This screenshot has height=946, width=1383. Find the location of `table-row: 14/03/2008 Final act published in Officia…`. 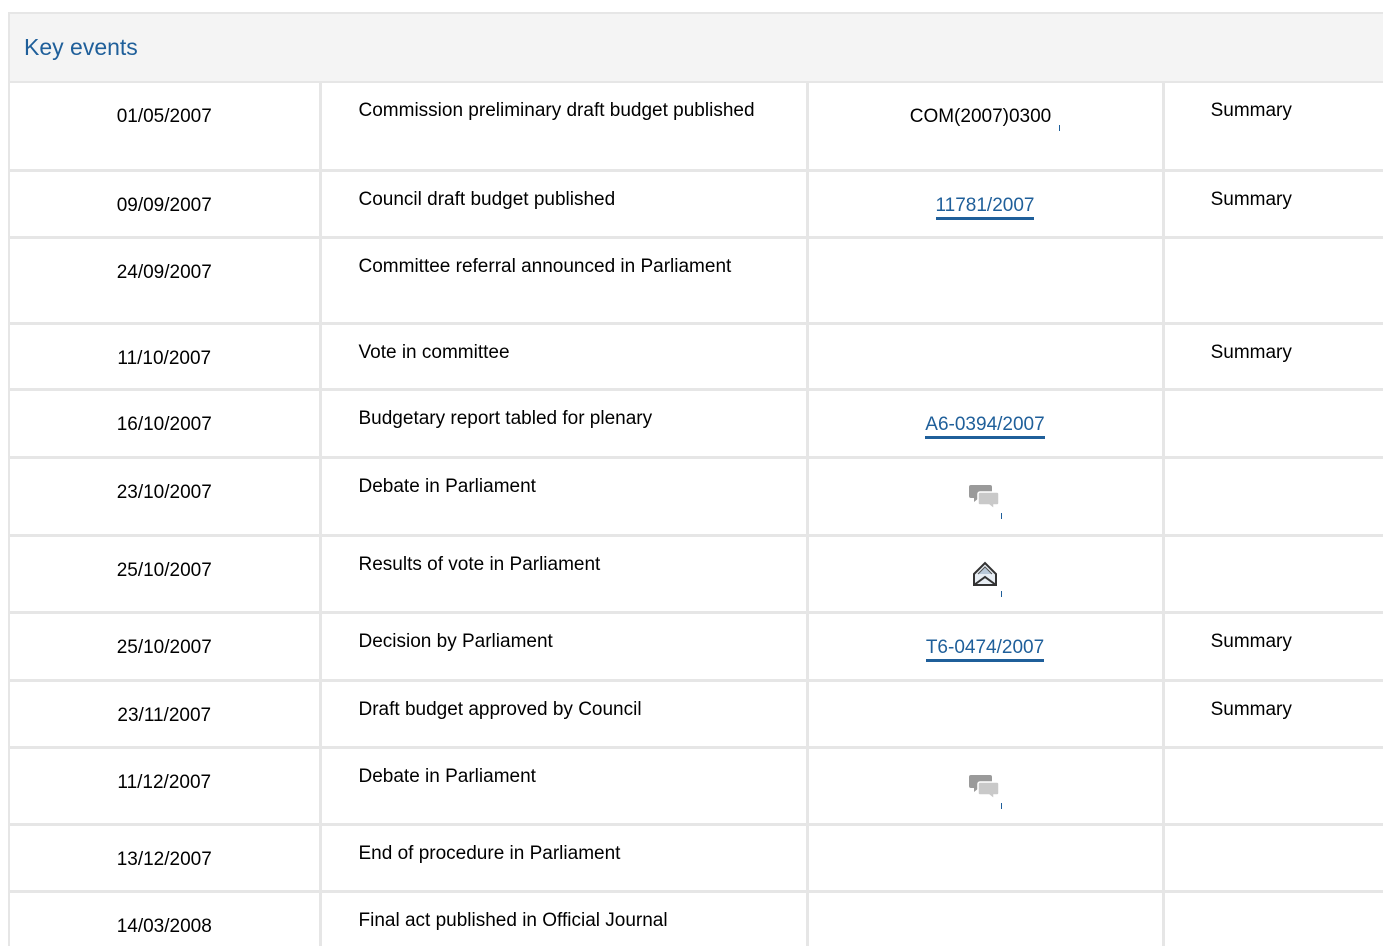

table-row: 14/03/2008 Final act published in Officia… is located at coordinates (696, 918).